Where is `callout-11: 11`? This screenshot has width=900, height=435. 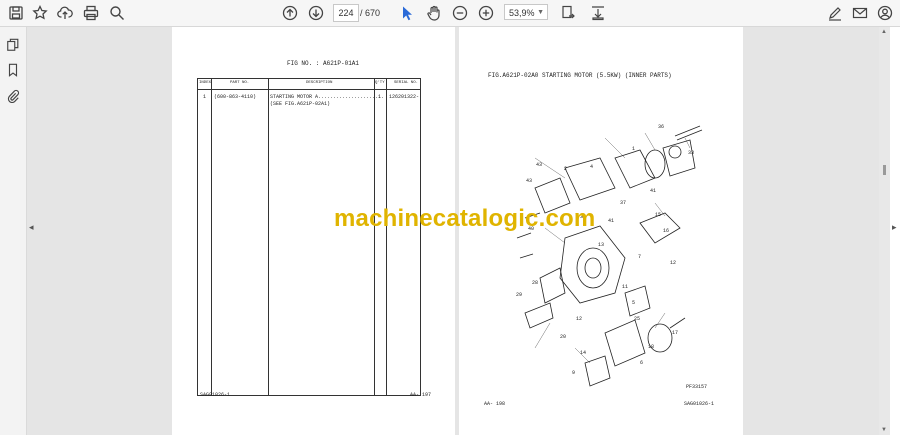
callout-11: 11 is located at coordinates (625, 287).